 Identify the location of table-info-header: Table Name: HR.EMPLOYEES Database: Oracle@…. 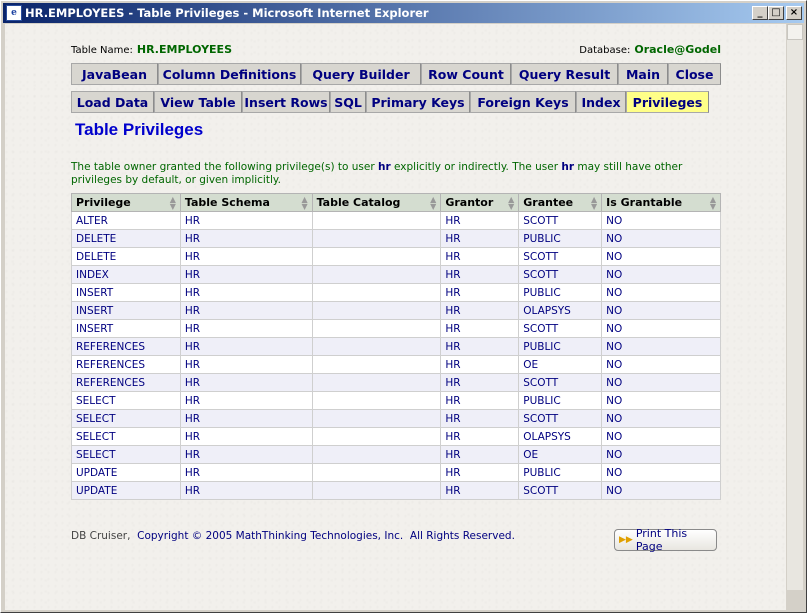
(396, 49).